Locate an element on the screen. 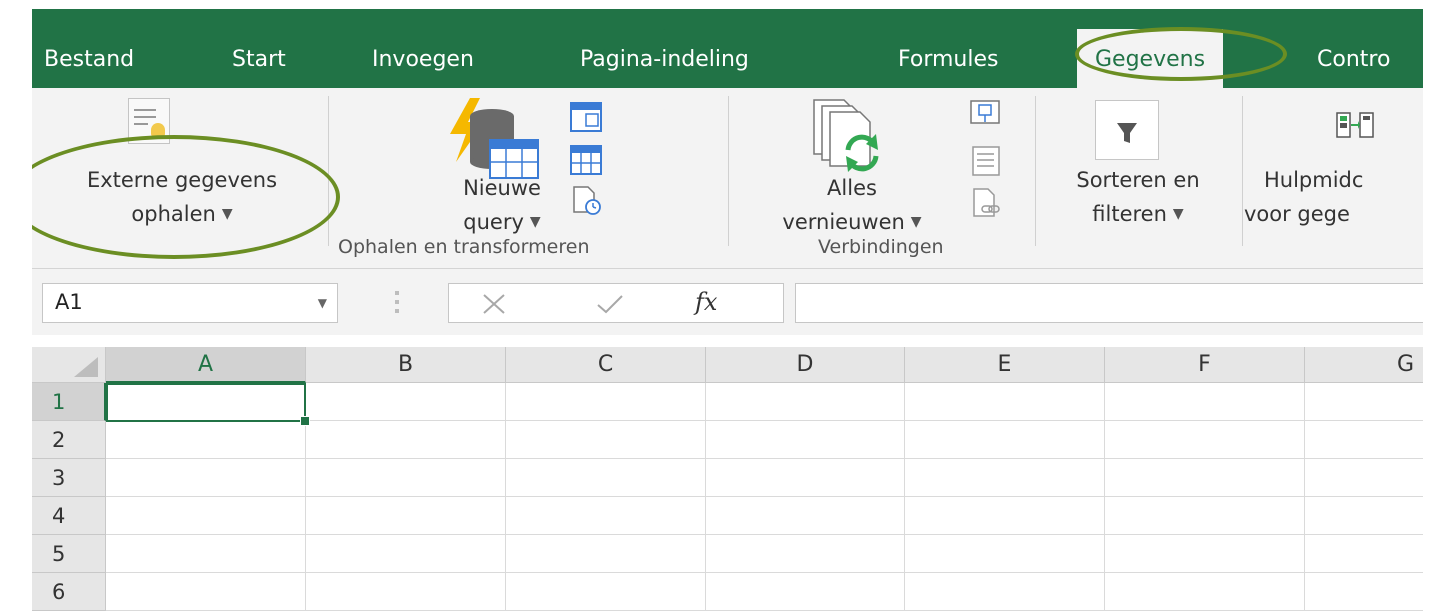  row-header-6: 6 is located at coordinates (69, 592).